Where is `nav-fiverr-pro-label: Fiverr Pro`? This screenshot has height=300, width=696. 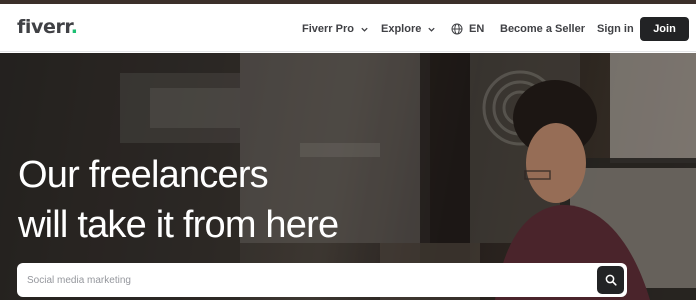
nav-fiverr-pro-label: Fiverr Pro is located at coordinates (328, 29).